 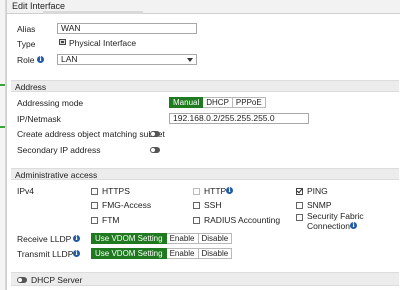 I want to click on secondary-ip-label: Secondary IP address, so click(x=59, y=150).